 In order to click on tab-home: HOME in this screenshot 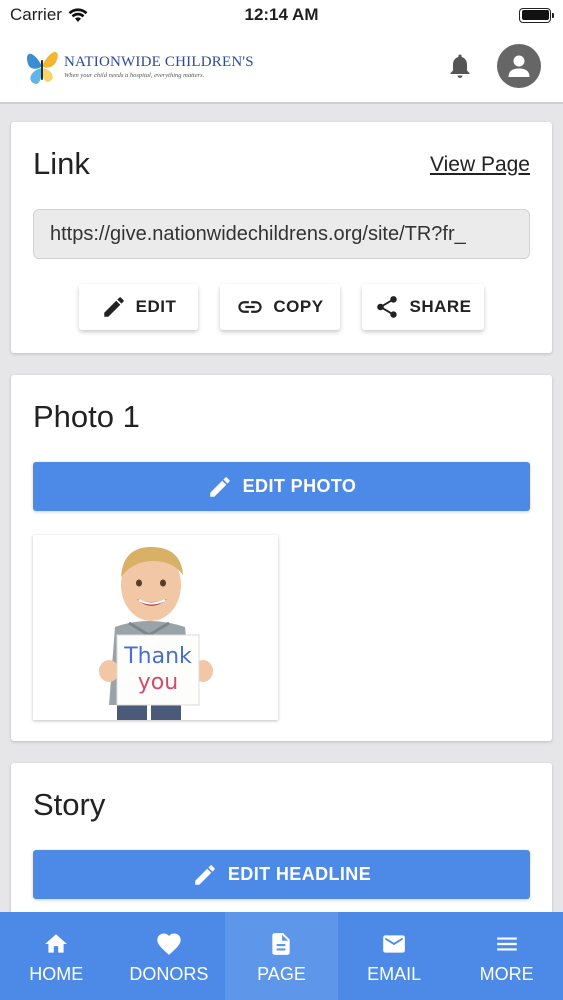, I will do `click(56, 956)`.